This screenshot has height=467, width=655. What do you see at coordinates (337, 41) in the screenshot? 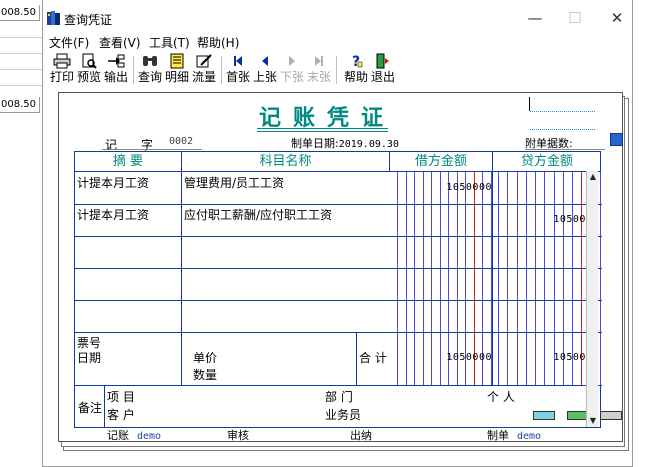
I see `menu-bar: 文件(F) 查看(V) 工具(T) 帮助(H)` at bounding box center [337, 41].